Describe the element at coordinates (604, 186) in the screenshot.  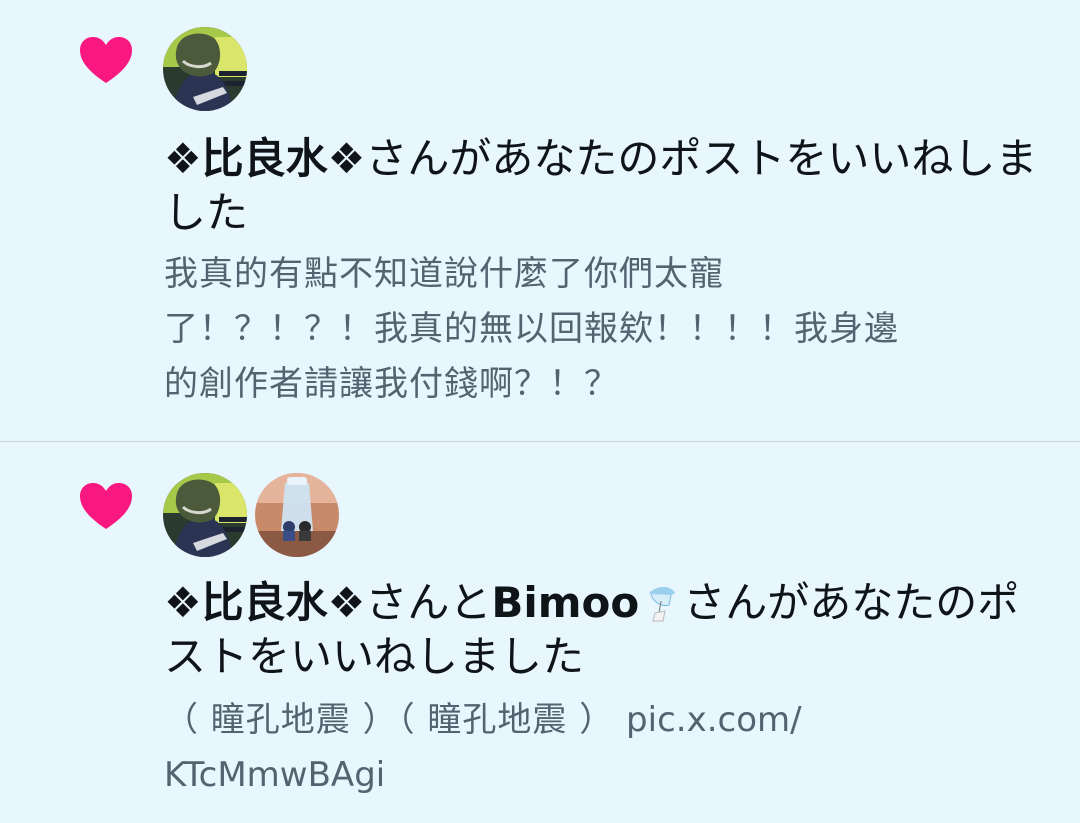
I see `notification-title: ❖比良水❖さんがあなたのポストをいいねしました` at that location.